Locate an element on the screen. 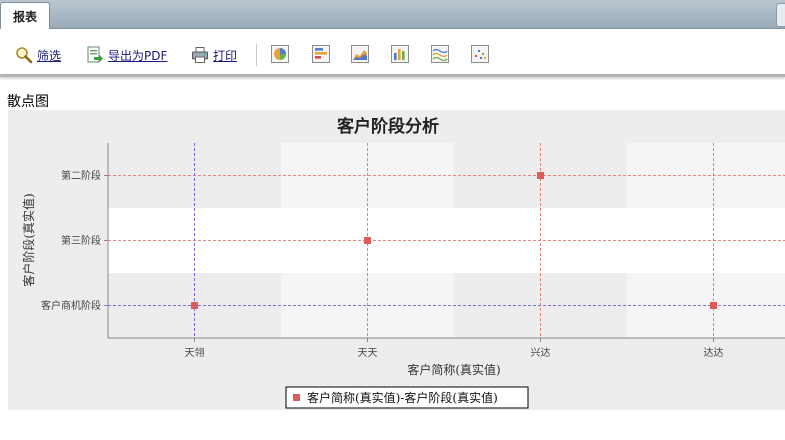 Image resolution: width=785 pixels, height=440 pixels. line-chart-icon is located at coordinates (440, 54).